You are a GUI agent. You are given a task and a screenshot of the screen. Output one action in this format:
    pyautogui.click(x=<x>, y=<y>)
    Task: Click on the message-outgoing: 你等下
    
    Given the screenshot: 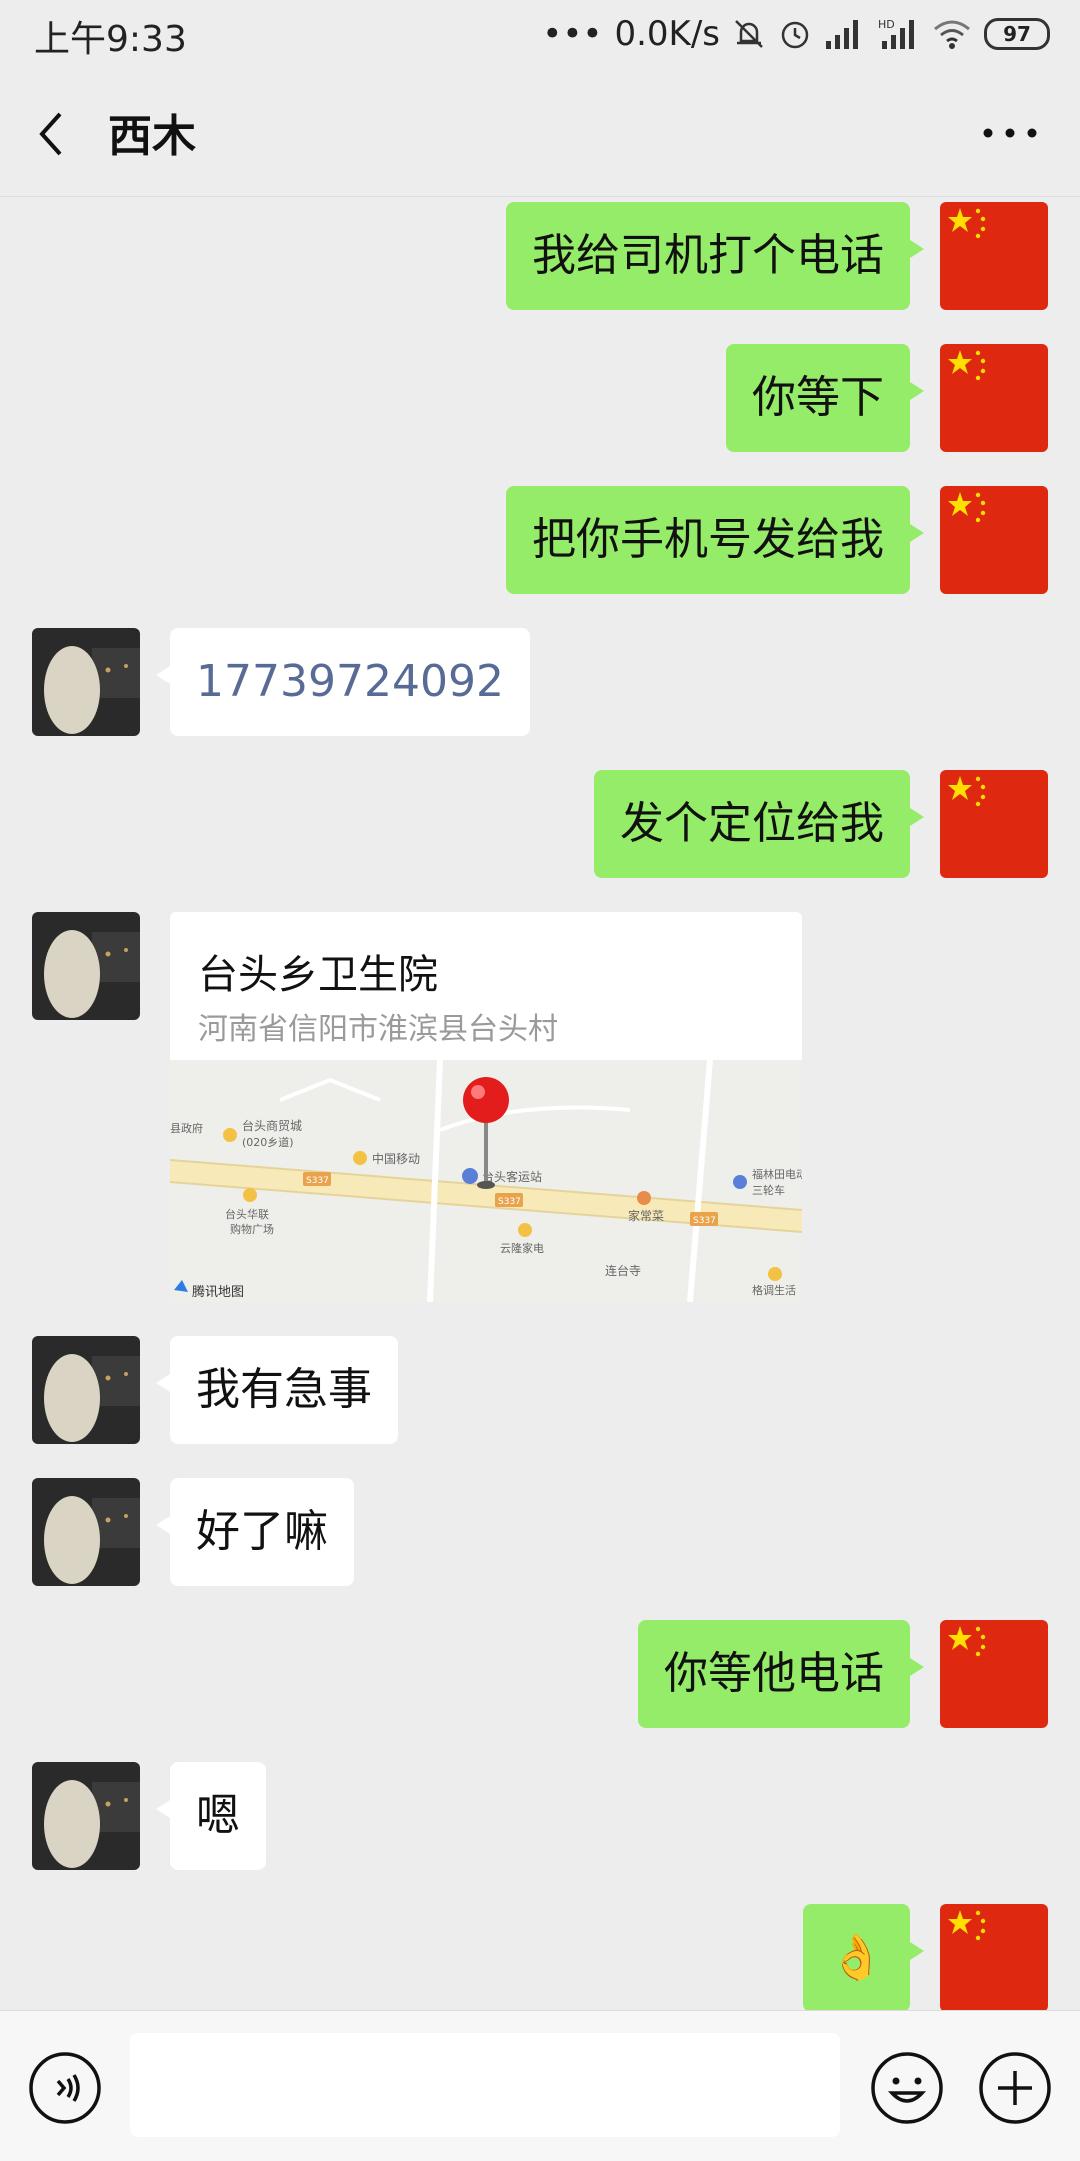 What is the action you would take?
    pyautogui.click(x=540, y=398)
    